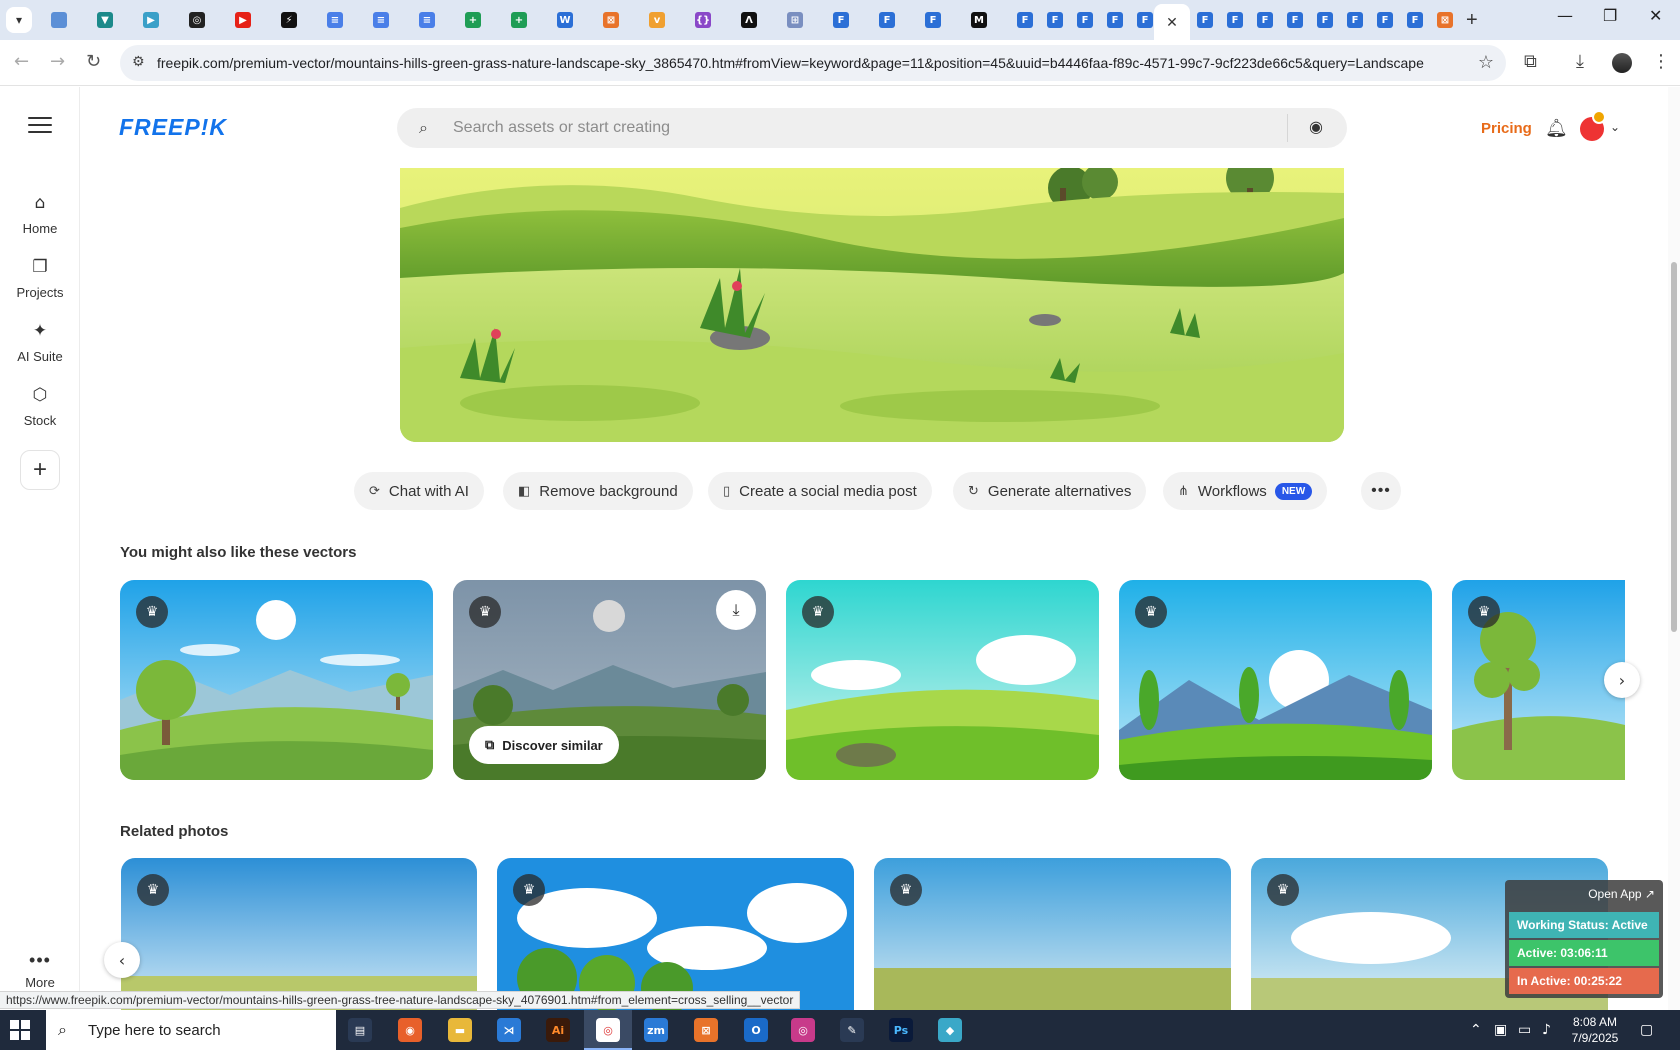  What do you see at coordinates (473, 20) in the screenshot?
I see `browser-tab: +` at bounding box center [473, 20].